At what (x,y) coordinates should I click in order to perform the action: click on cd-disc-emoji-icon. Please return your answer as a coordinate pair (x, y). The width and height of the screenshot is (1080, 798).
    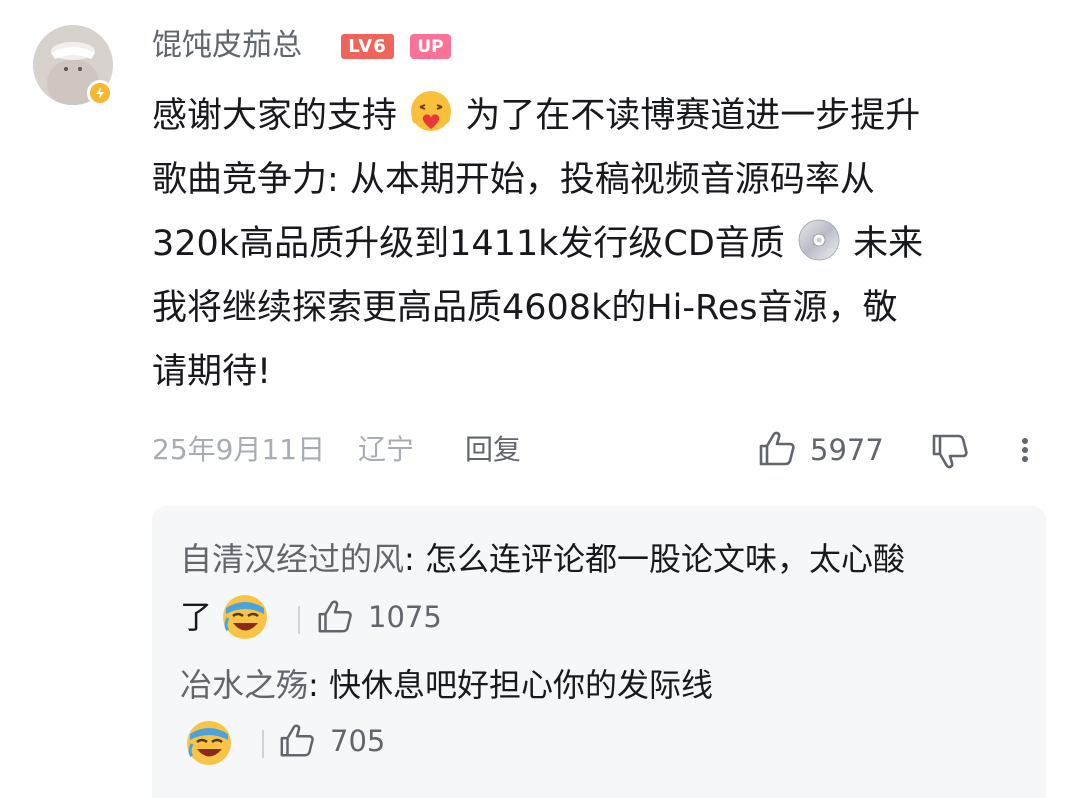
    Looking at the image, I should click on (819, 240).